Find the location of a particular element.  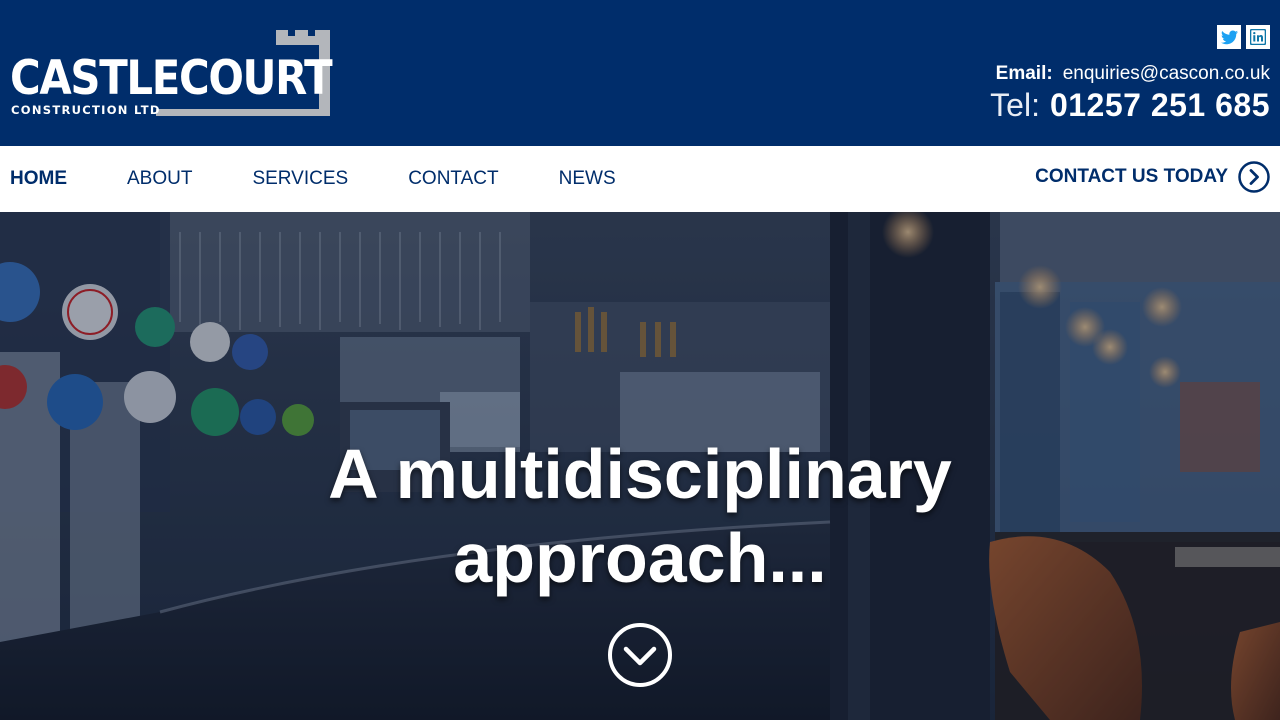

header-email: Email: enquiries@cascon.co.uk is located at coordinates (1133, 74).